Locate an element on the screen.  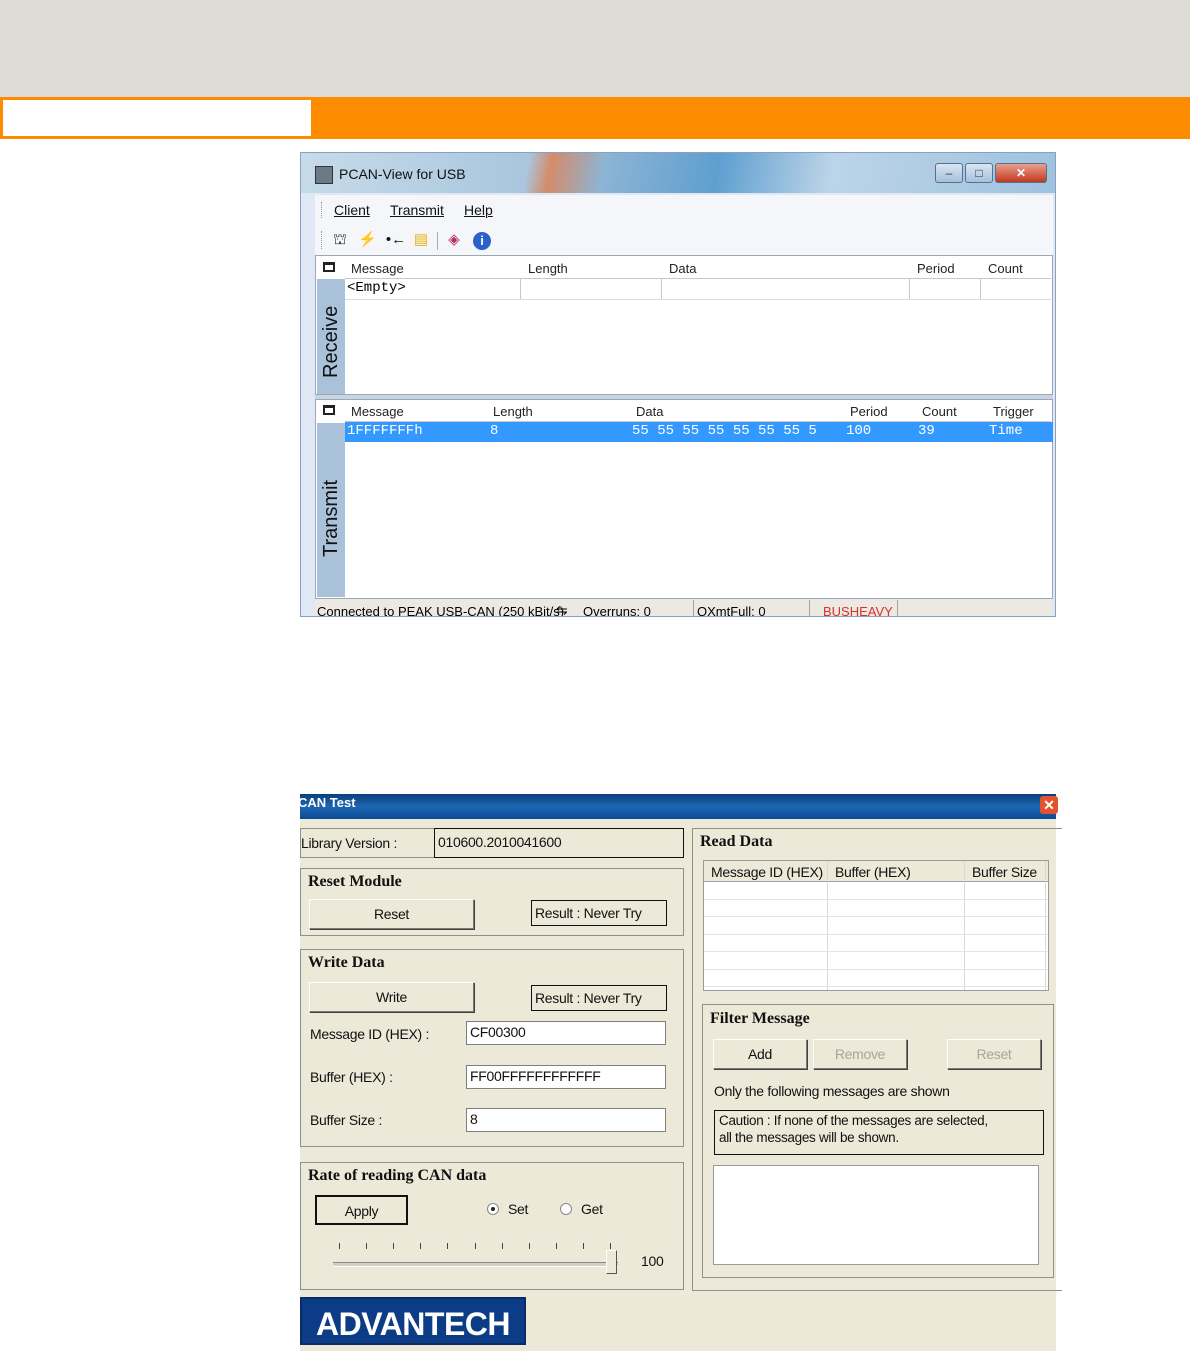
receive-header-line is located at coordinates (698, 278).